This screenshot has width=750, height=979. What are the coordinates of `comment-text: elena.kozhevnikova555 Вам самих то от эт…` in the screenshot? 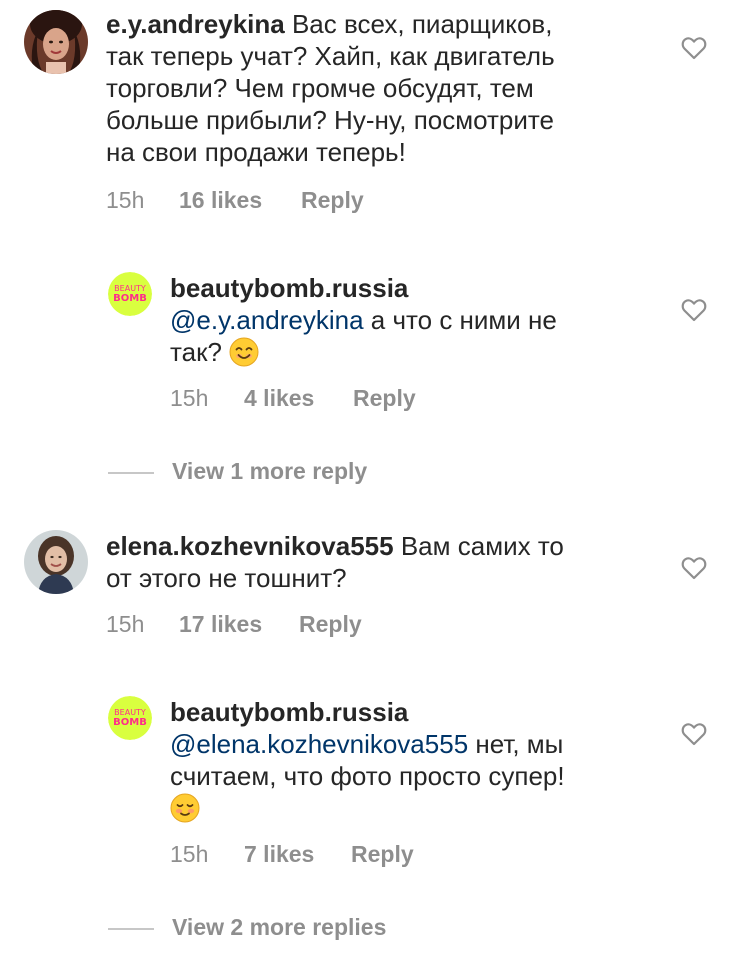 It's located at (386, 562).